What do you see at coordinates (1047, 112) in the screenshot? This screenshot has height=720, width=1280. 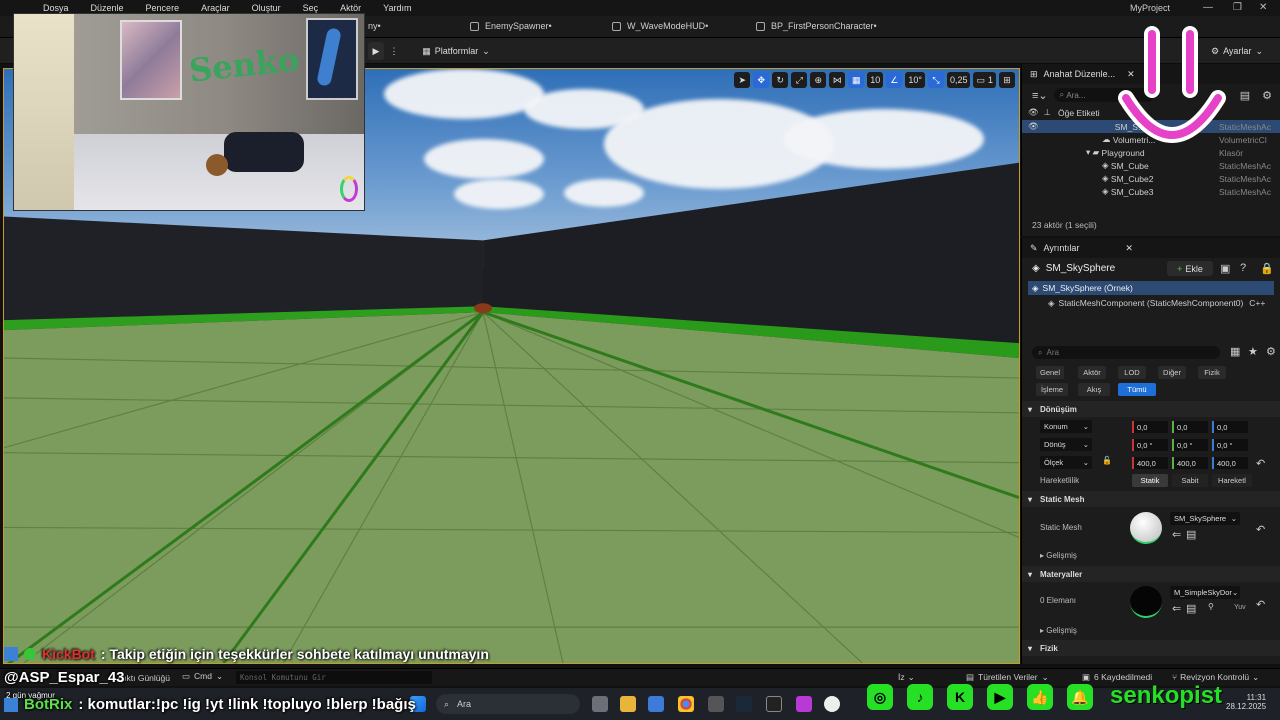 I see `pin-icon: ⊥` at bounding box center [1047, 112].